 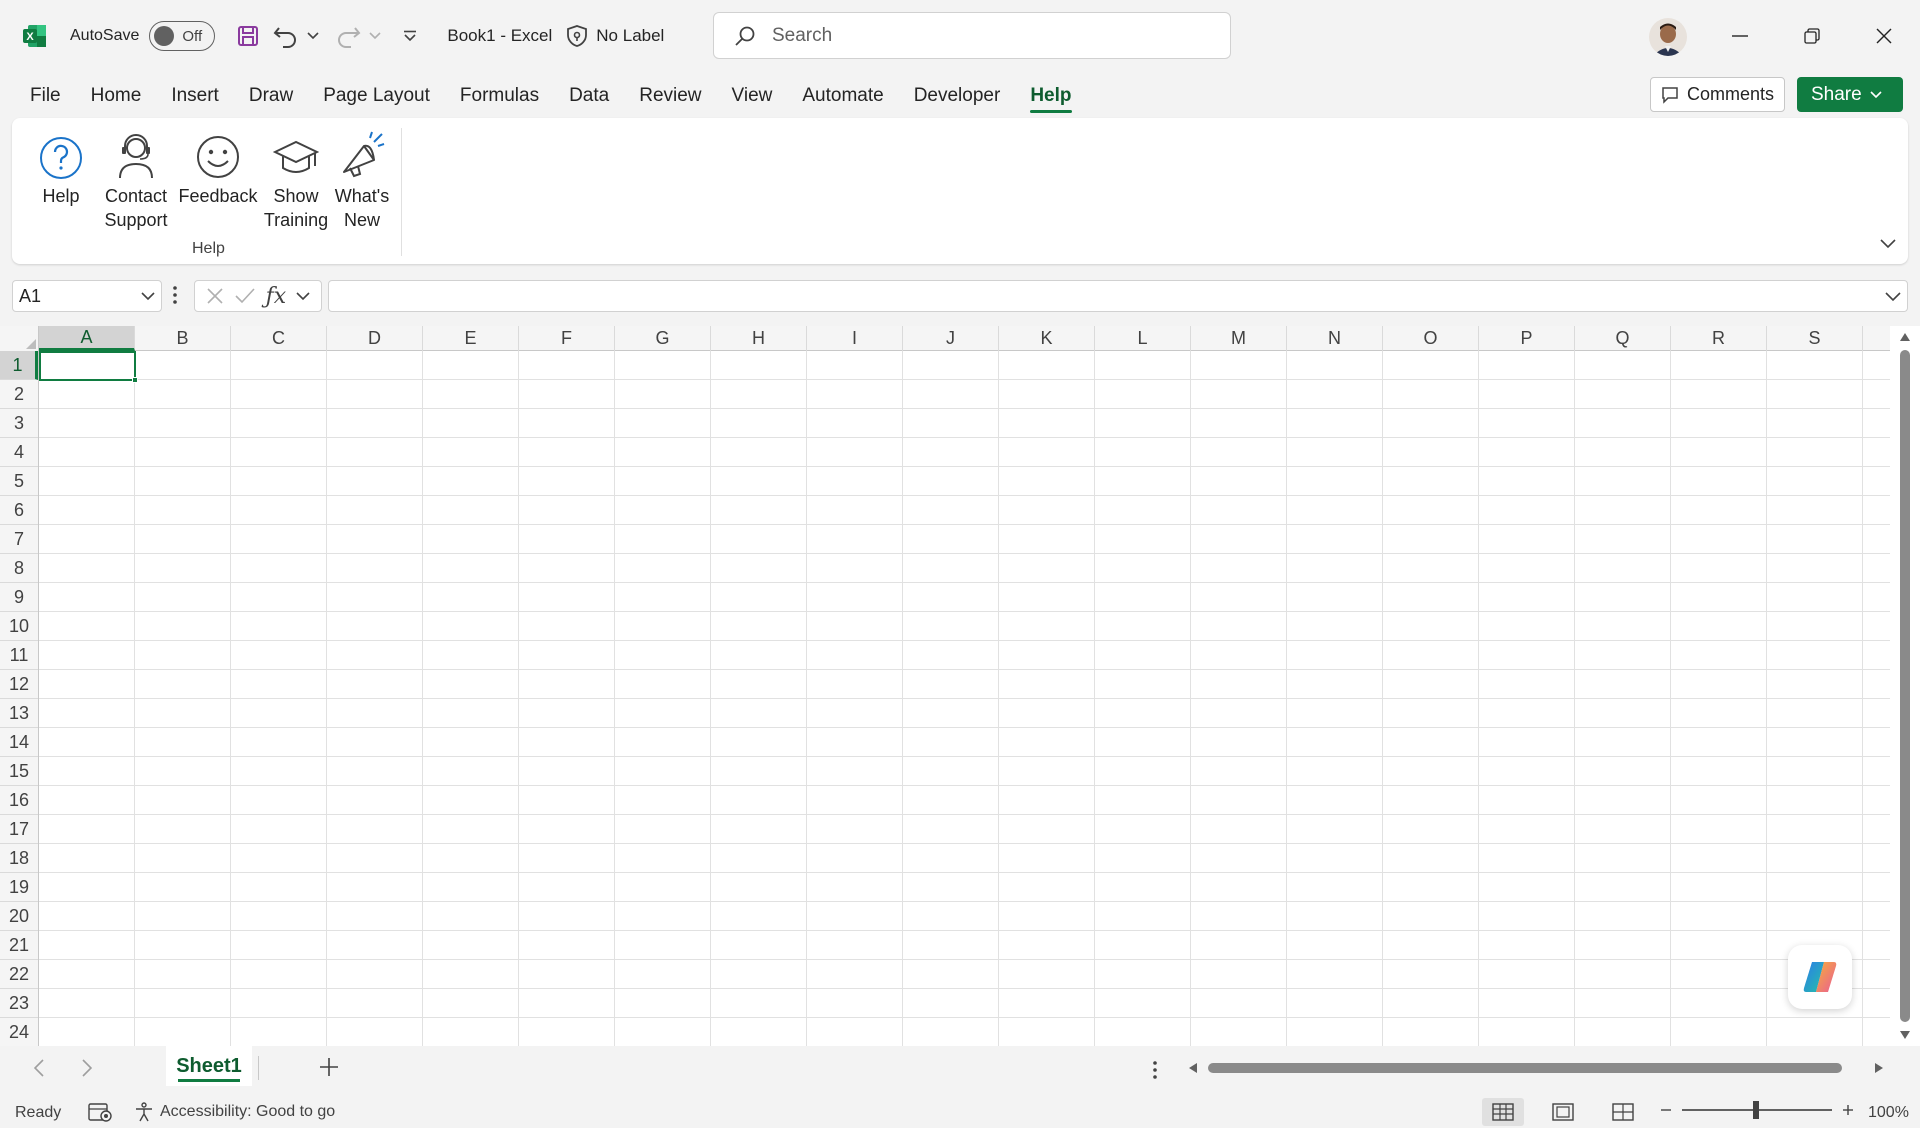 I want to click on column-header: I, so click(x=855, y=338).